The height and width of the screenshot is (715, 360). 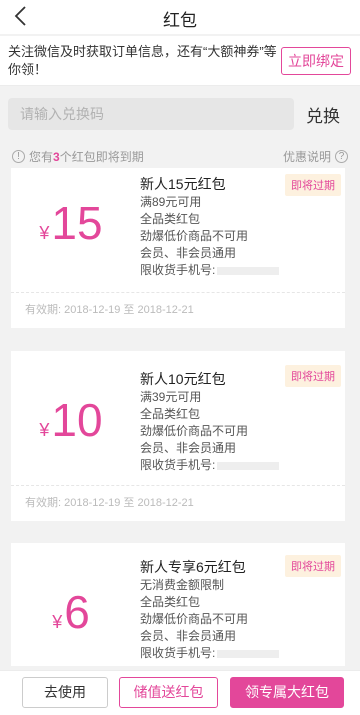 I want to click on bottom-action-bar: 去使用 储值送红包 领专属大红包, so click(x=180, y=692).